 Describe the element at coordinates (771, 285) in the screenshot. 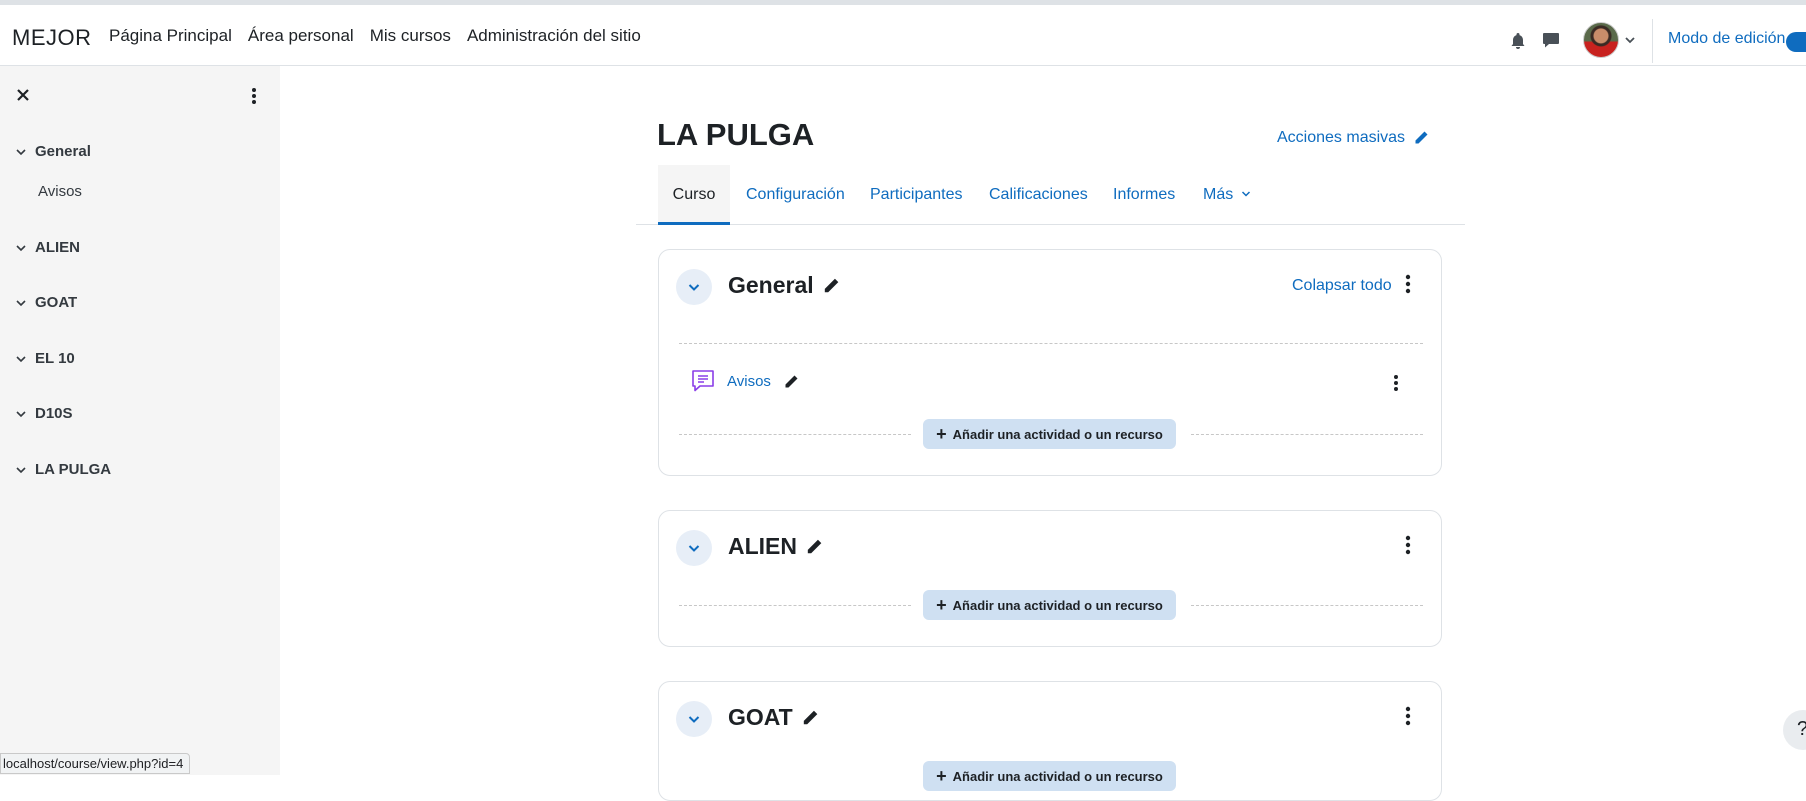

I see `section-title-text: General` at that location.